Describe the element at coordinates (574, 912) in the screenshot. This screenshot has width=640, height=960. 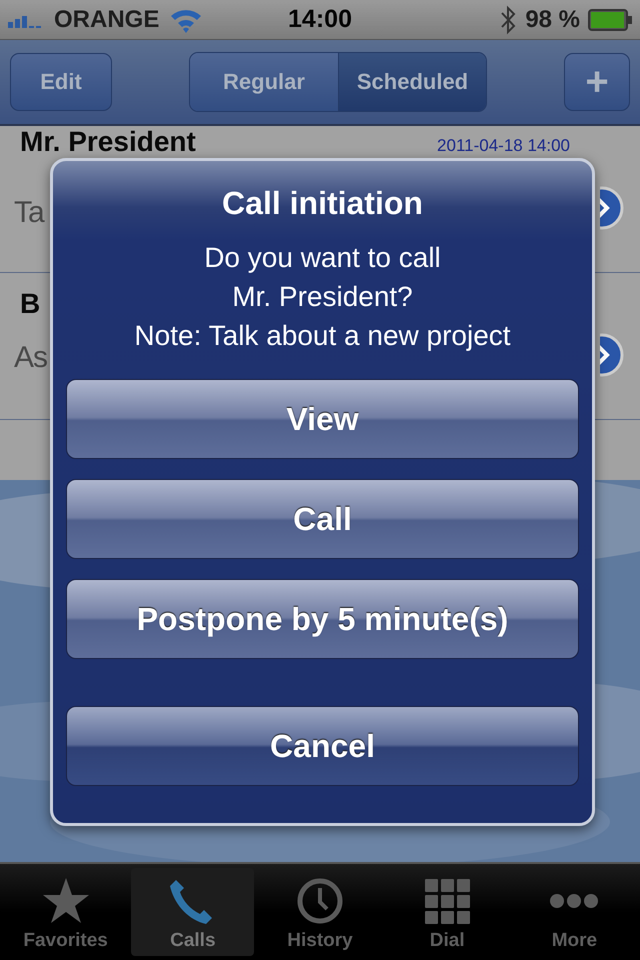
I see `tab-item: More` at that location.